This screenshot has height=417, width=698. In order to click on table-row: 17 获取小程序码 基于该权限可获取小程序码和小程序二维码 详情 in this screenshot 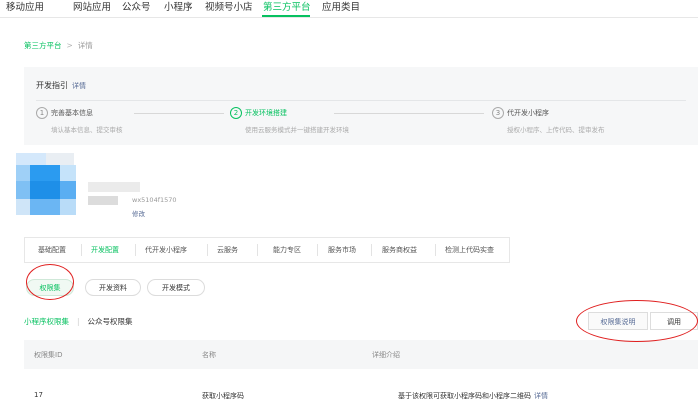, I will do `click(361, 393)`.